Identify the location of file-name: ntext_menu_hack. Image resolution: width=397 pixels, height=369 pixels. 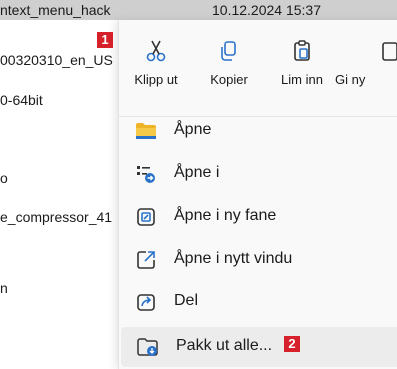
(55, 10).